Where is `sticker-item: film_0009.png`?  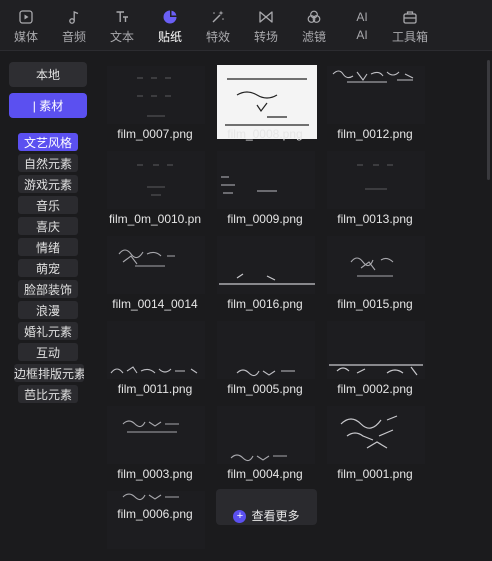
sticker-item: film_0009.png is located at coordinates (270, 183).